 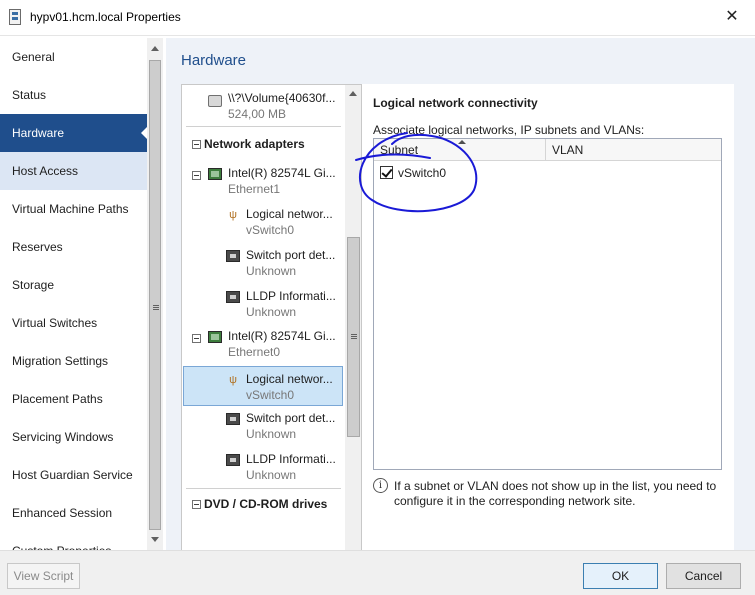 I want to click on tree-item-logical-network-selected: ψ Logical networ... vSwitch0, so click(x=263, y=386).